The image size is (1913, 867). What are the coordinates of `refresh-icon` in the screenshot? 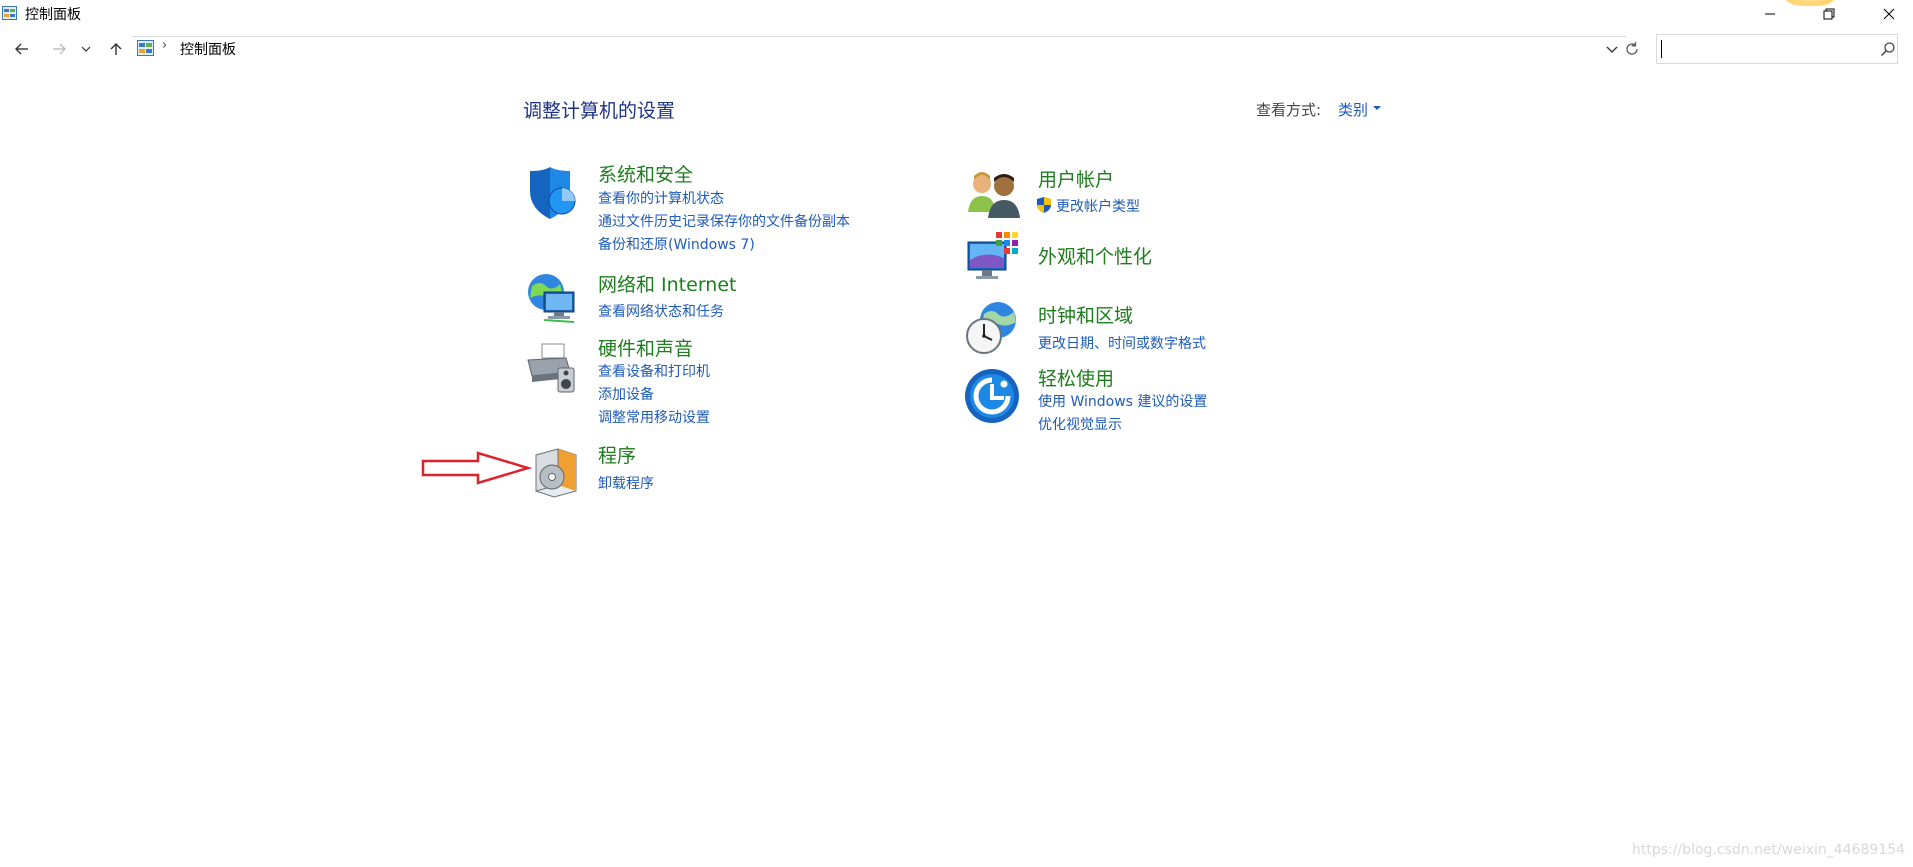 It's located at (1632, 49).